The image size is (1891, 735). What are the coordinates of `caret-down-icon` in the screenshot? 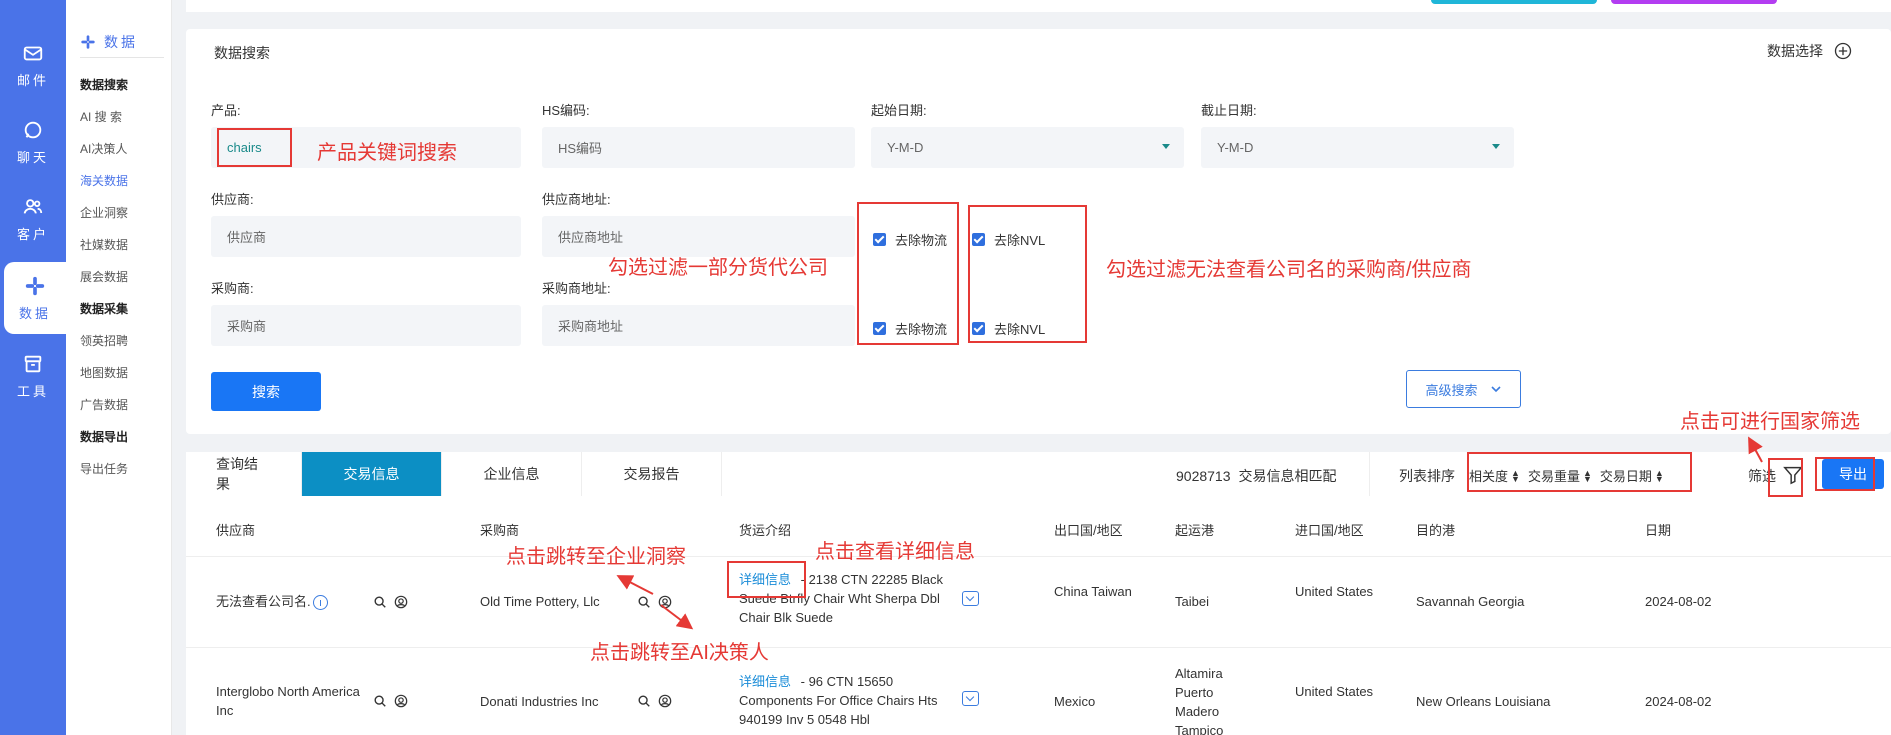 It's located at (1496, 146).